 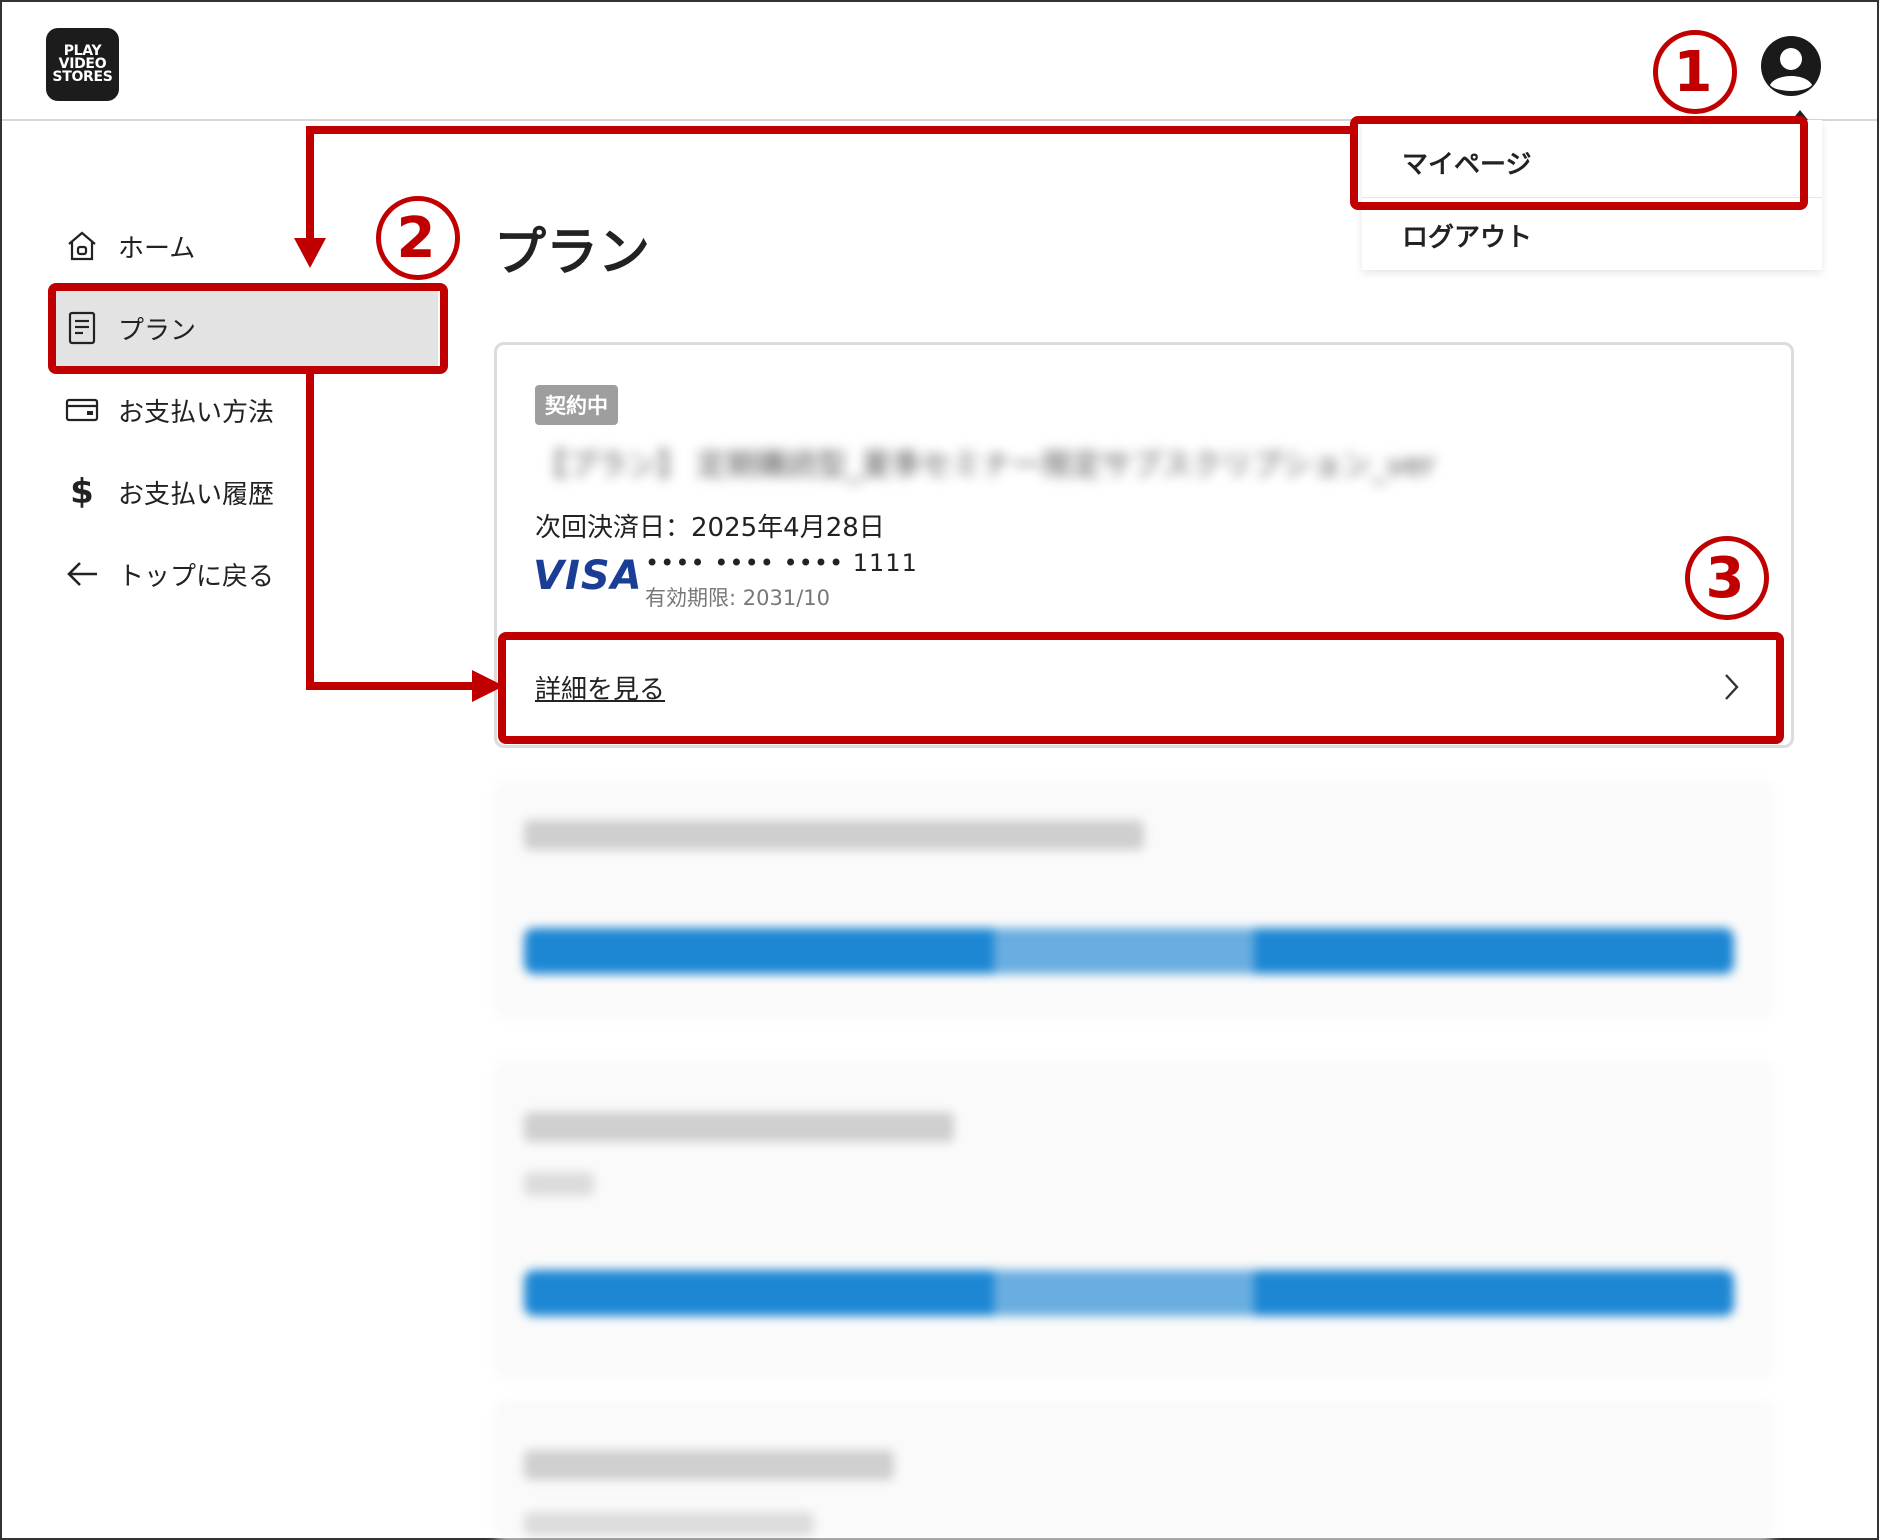 What do you see at coordinates (1695, 72) in the screenshot?
I see `annotation-step-1: 1` at bounding box center [1695, 72].